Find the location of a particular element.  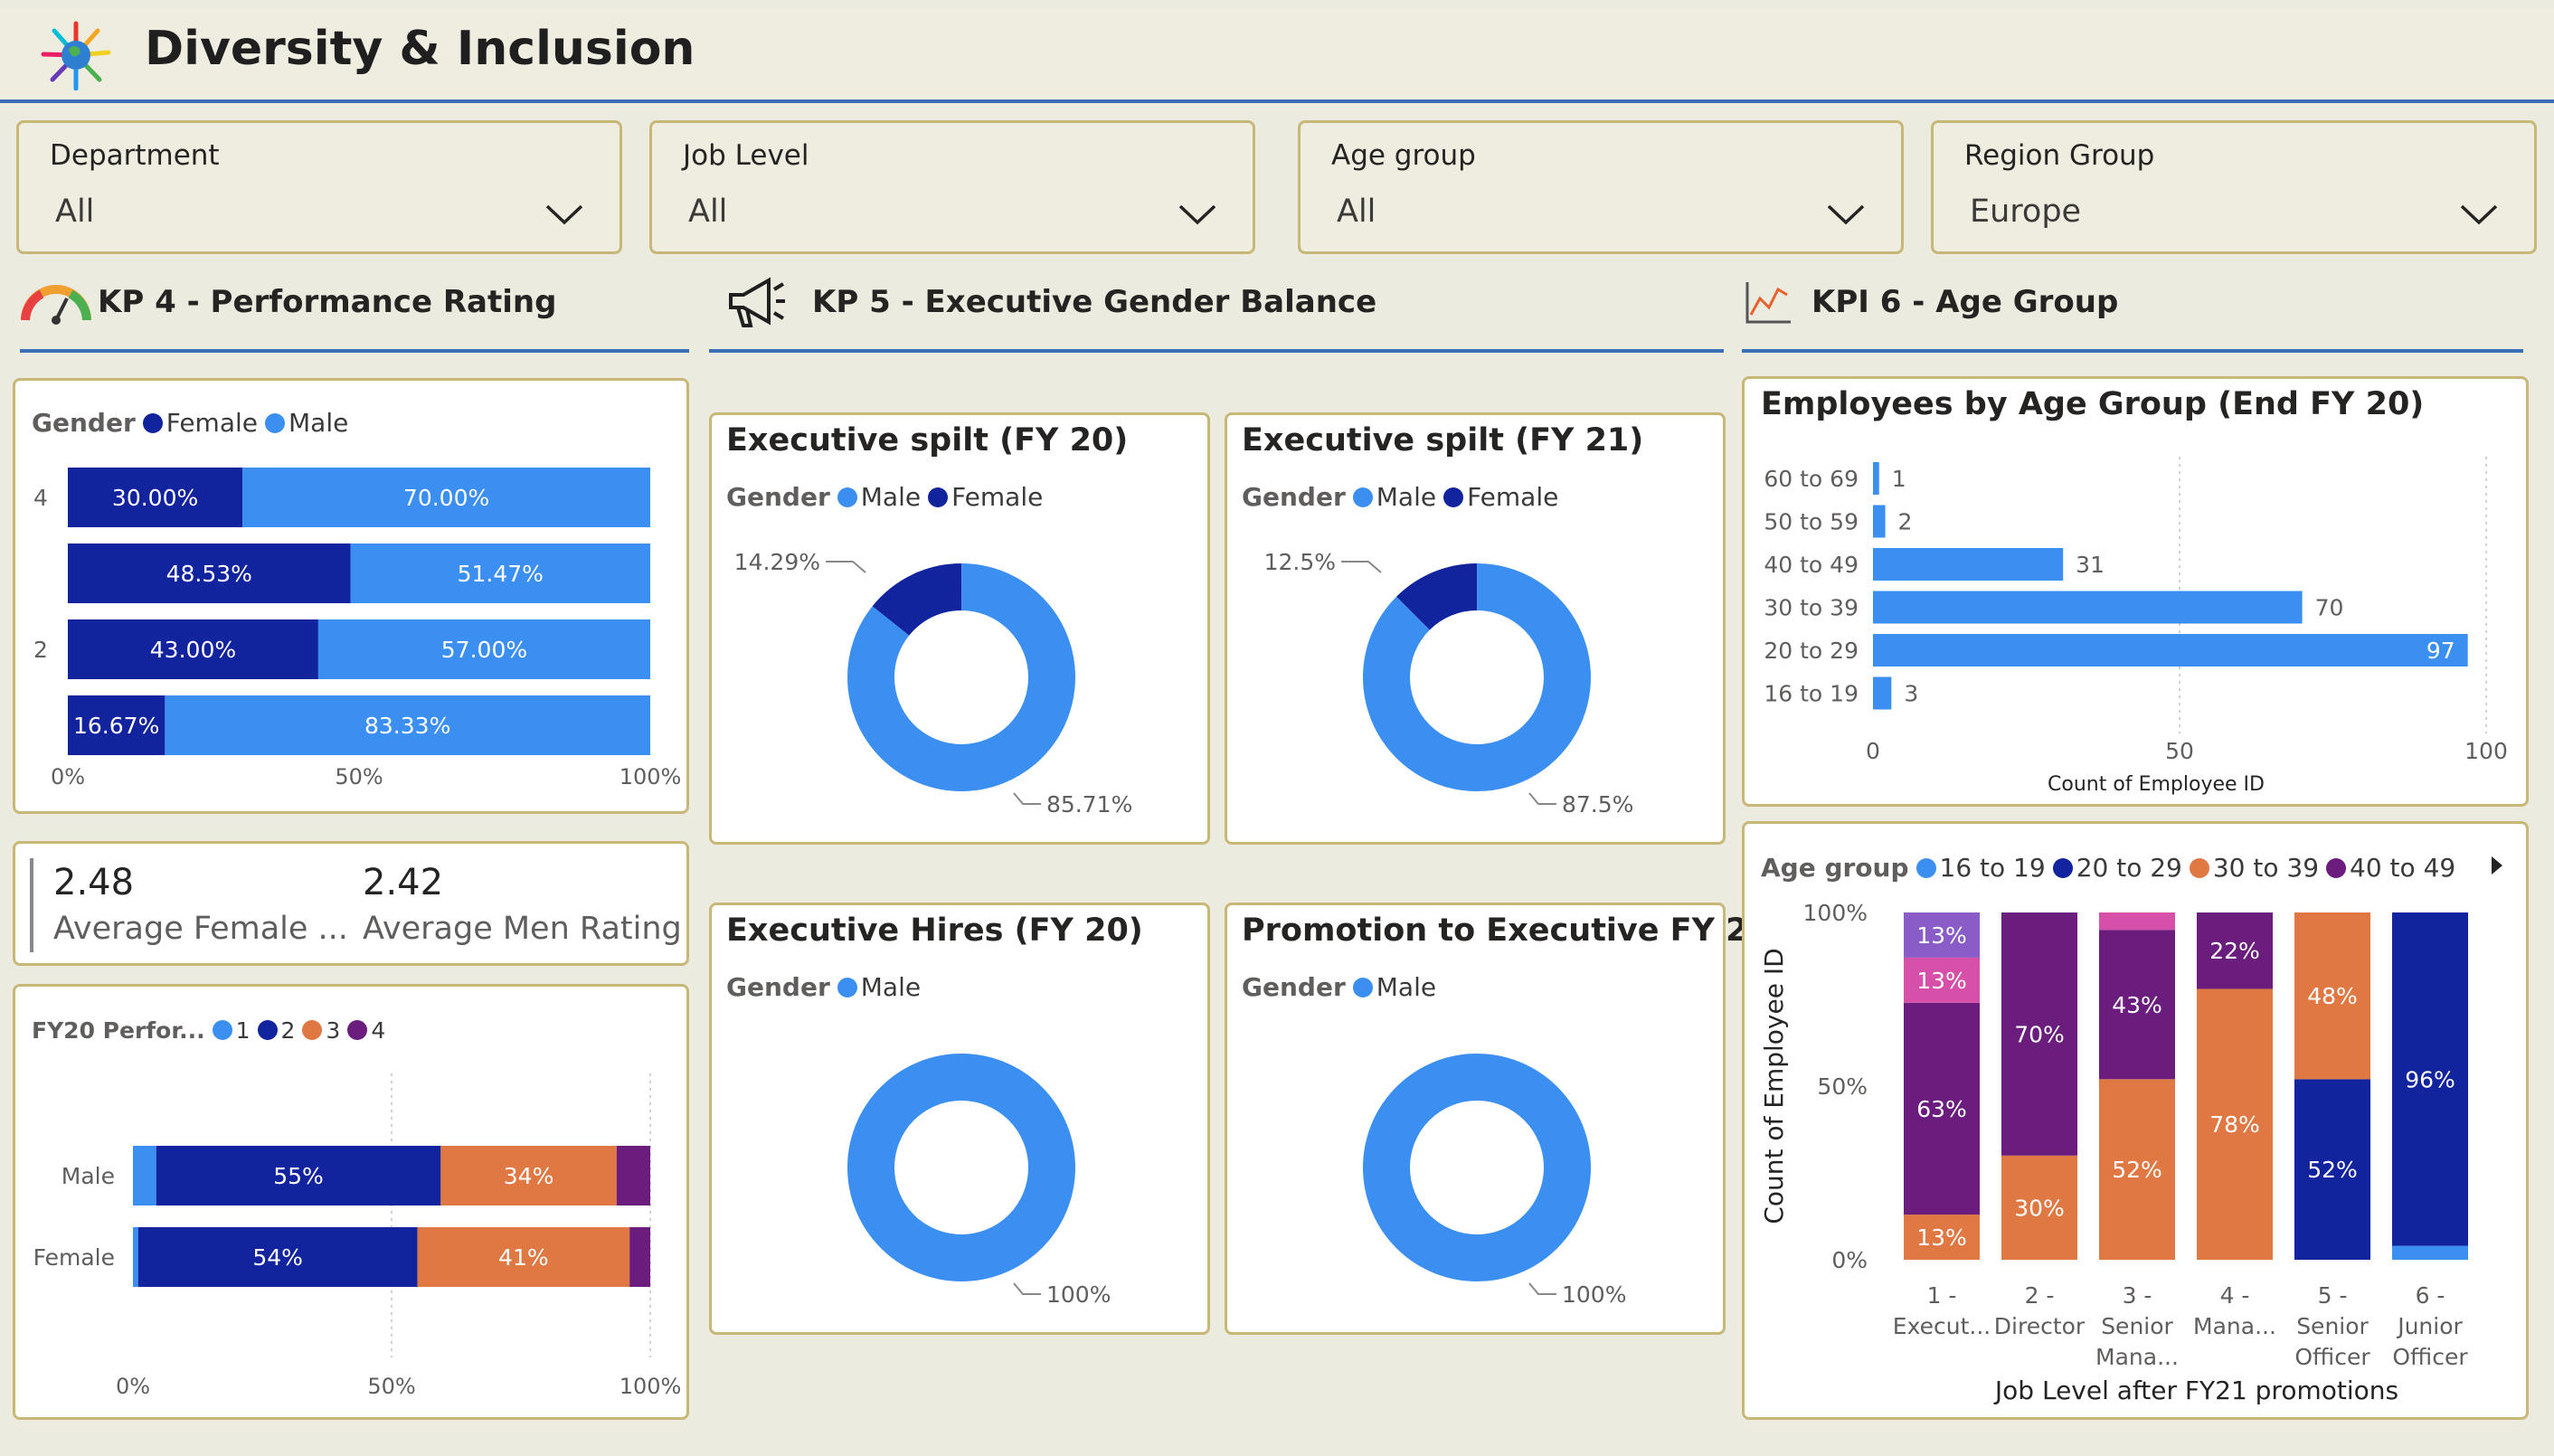

speedometer-icon is located at coordinates (56, 302).